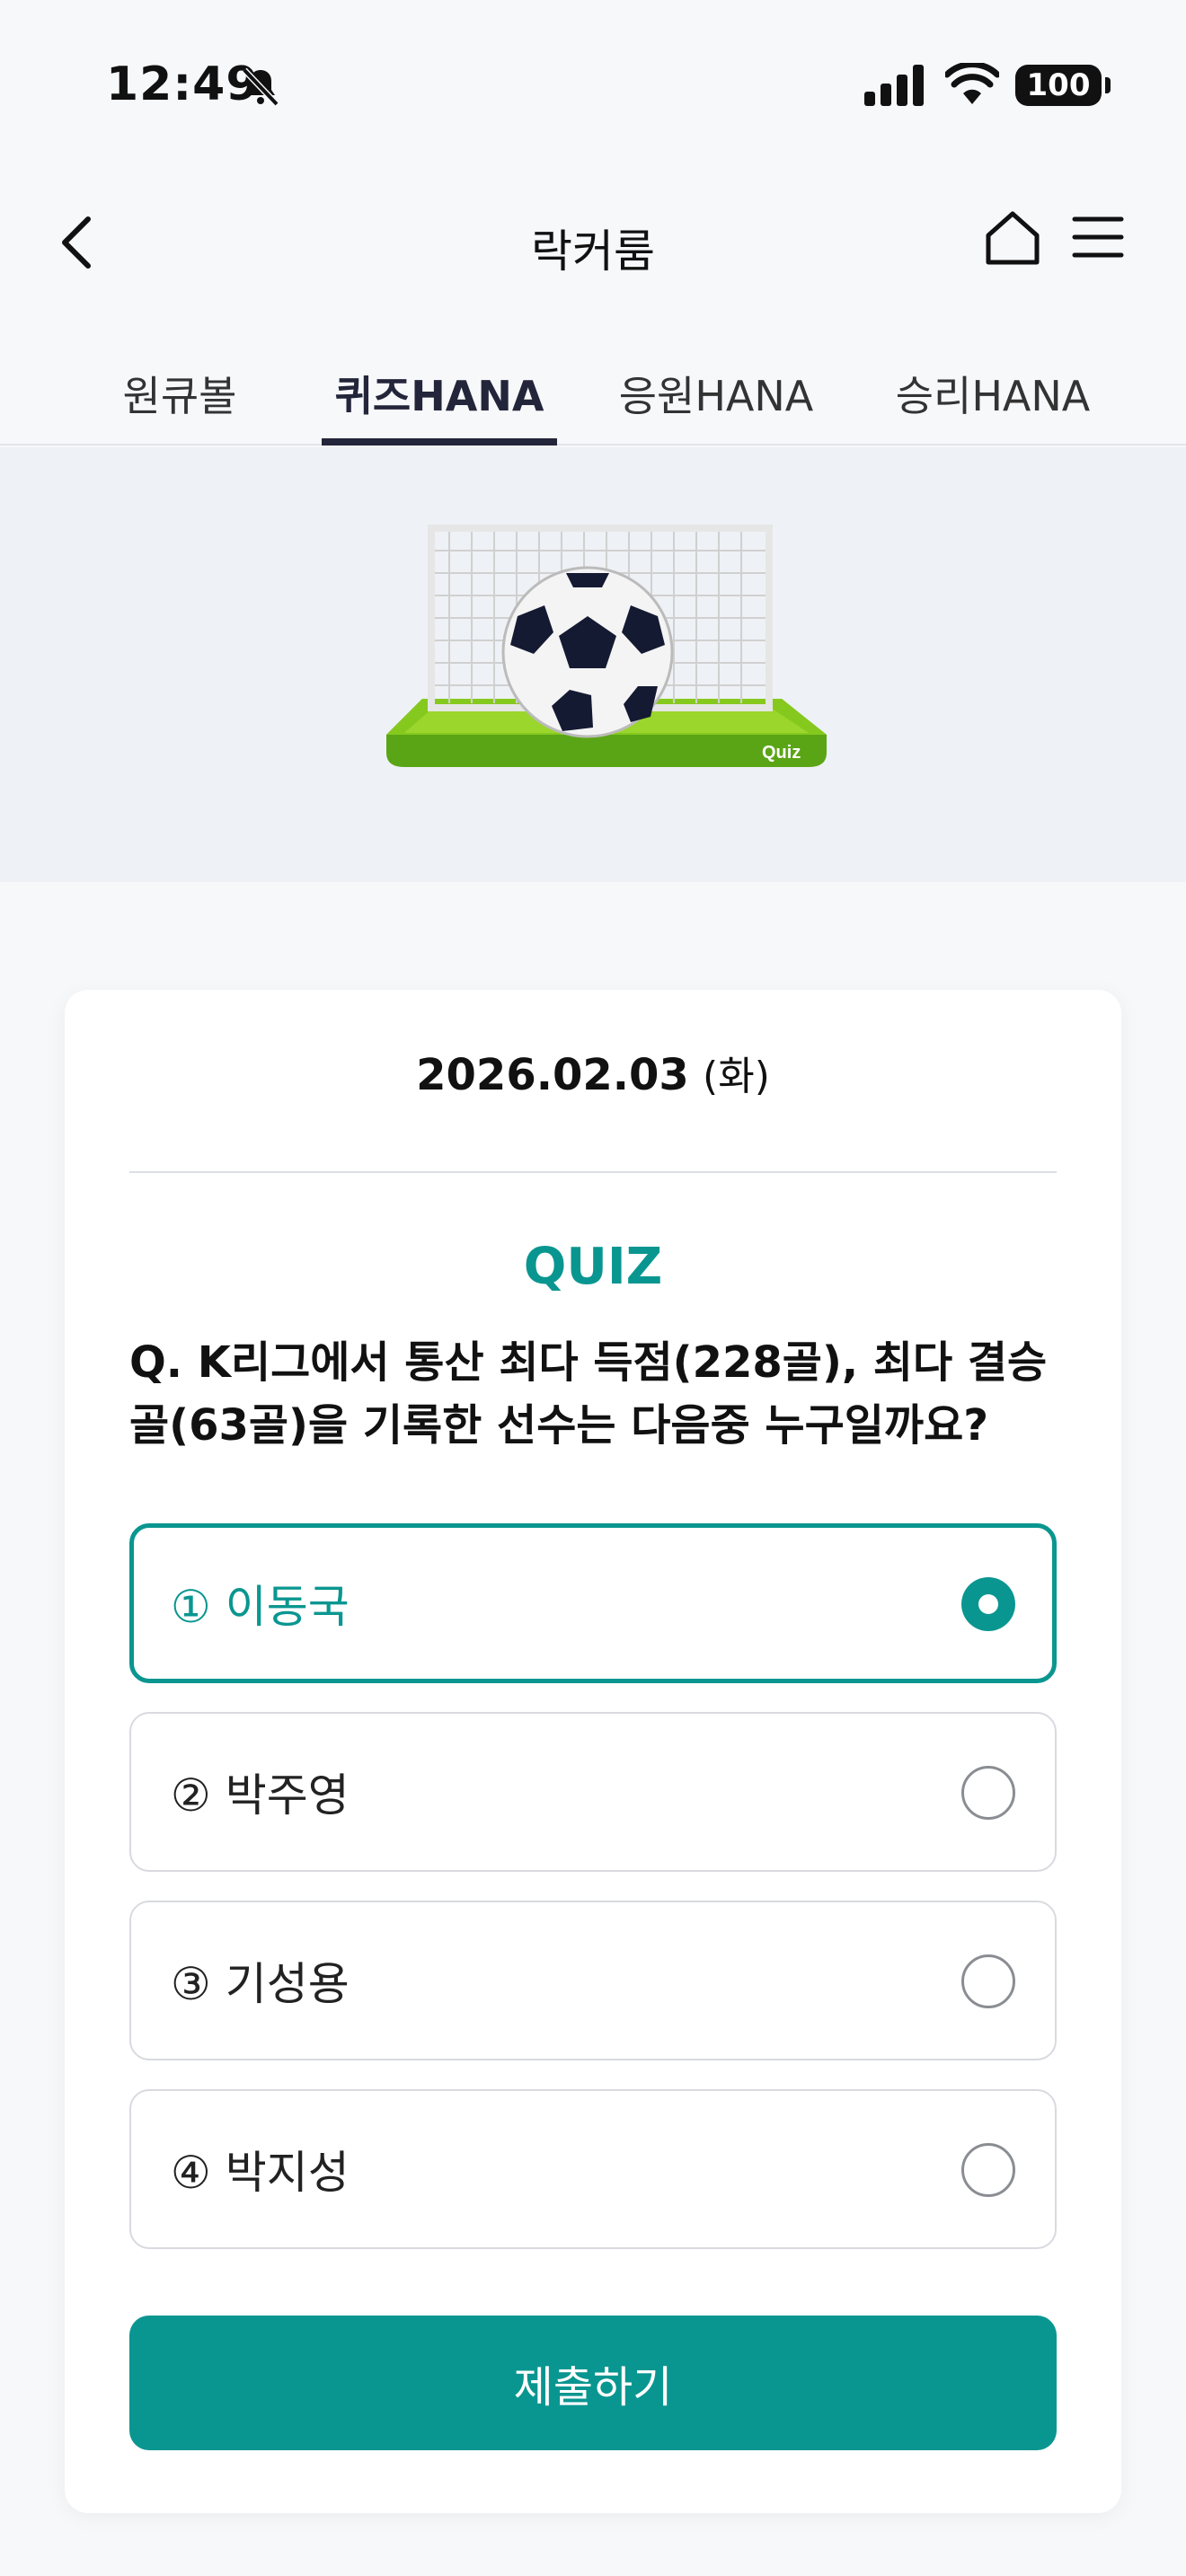 The width and height of the screenshot is (1186, 2576). What do you see at coordinates (1108, 85) in the screenshot?
I see `battery-cap` at bounding box center [1108, 85].